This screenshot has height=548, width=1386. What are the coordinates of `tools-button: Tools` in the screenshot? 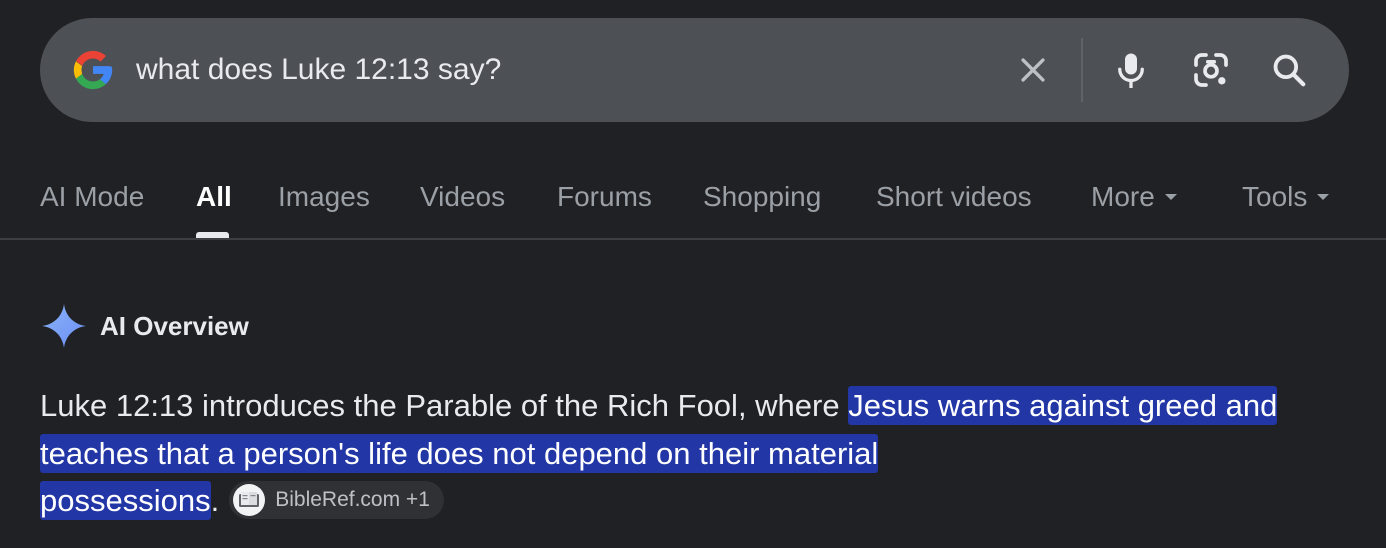 It's located at (1286, 197).